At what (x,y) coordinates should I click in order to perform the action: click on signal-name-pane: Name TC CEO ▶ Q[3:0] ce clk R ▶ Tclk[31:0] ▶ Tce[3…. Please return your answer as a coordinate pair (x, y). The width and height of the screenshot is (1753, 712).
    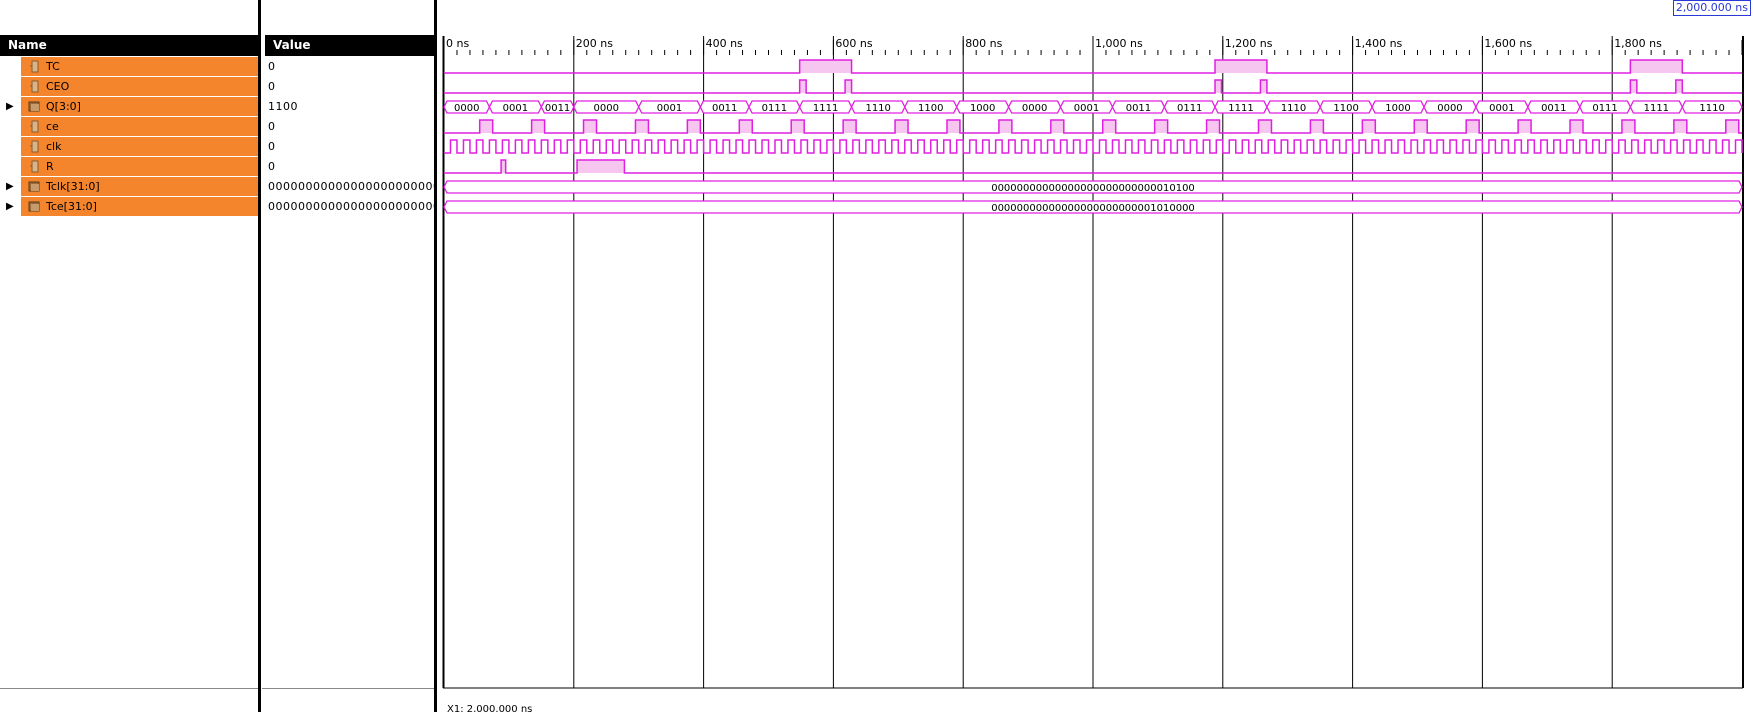
    Looking at the image, I should click on (131, 356).